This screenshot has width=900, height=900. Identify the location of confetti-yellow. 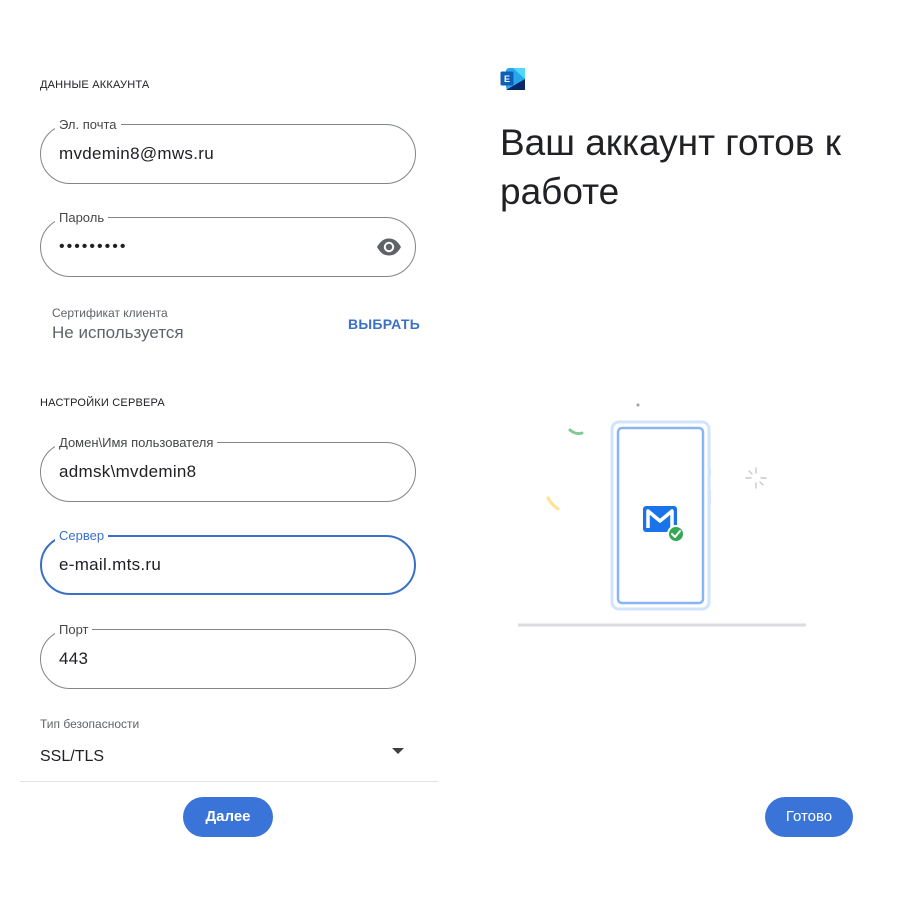
(553, 503).